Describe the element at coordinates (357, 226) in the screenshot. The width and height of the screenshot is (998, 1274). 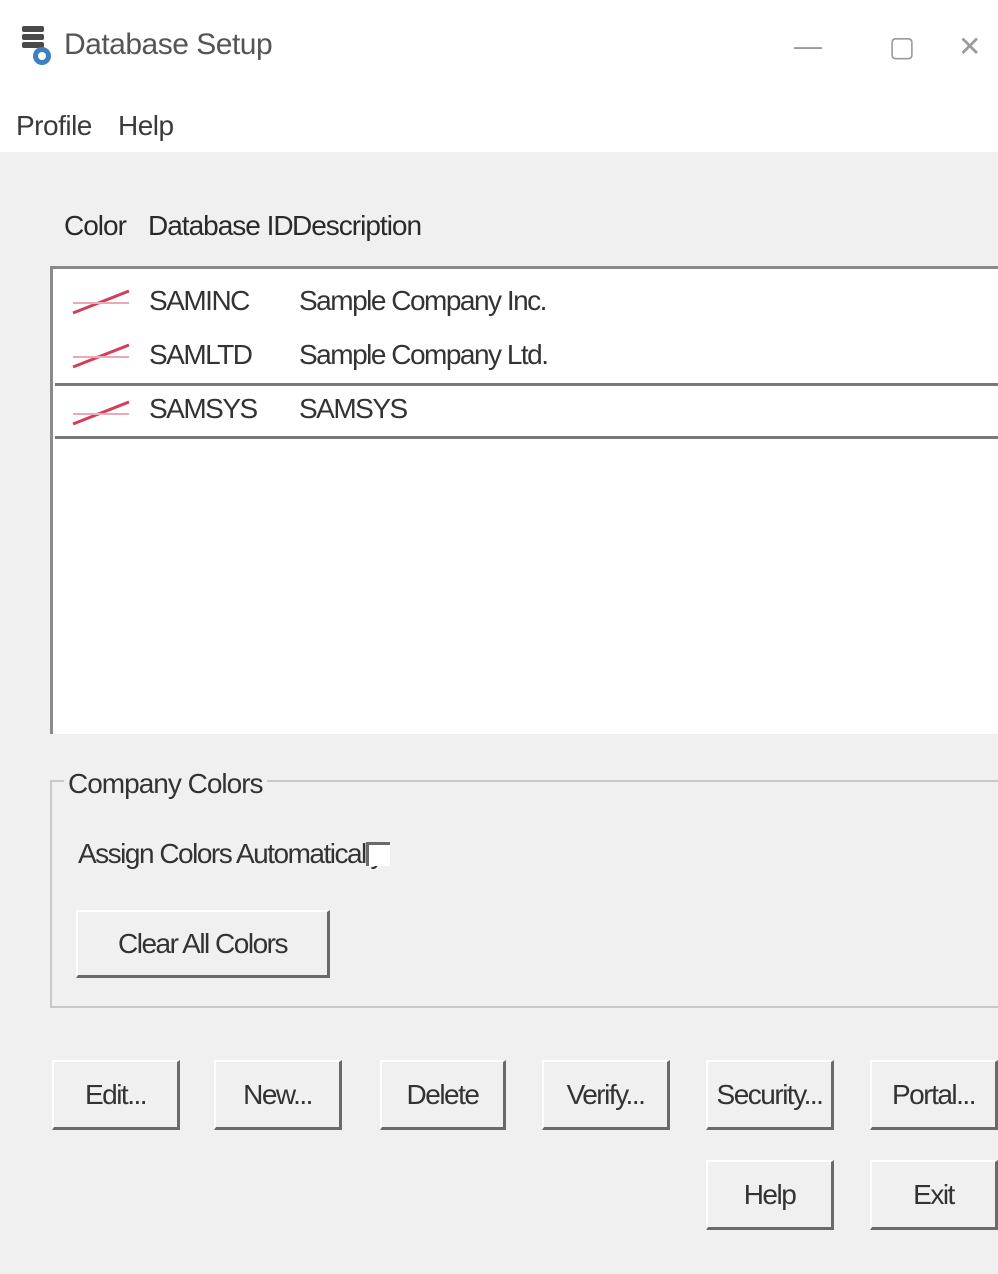
I see `column-header-description: Description` at that location.